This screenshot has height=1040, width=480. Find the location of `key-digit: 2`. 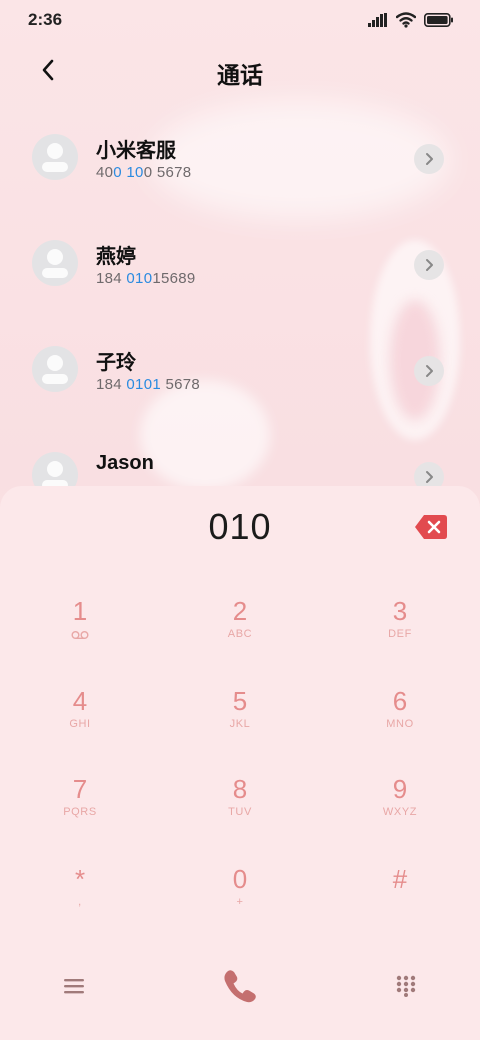

key-digit: 2 is located at coordinates (240, 611).